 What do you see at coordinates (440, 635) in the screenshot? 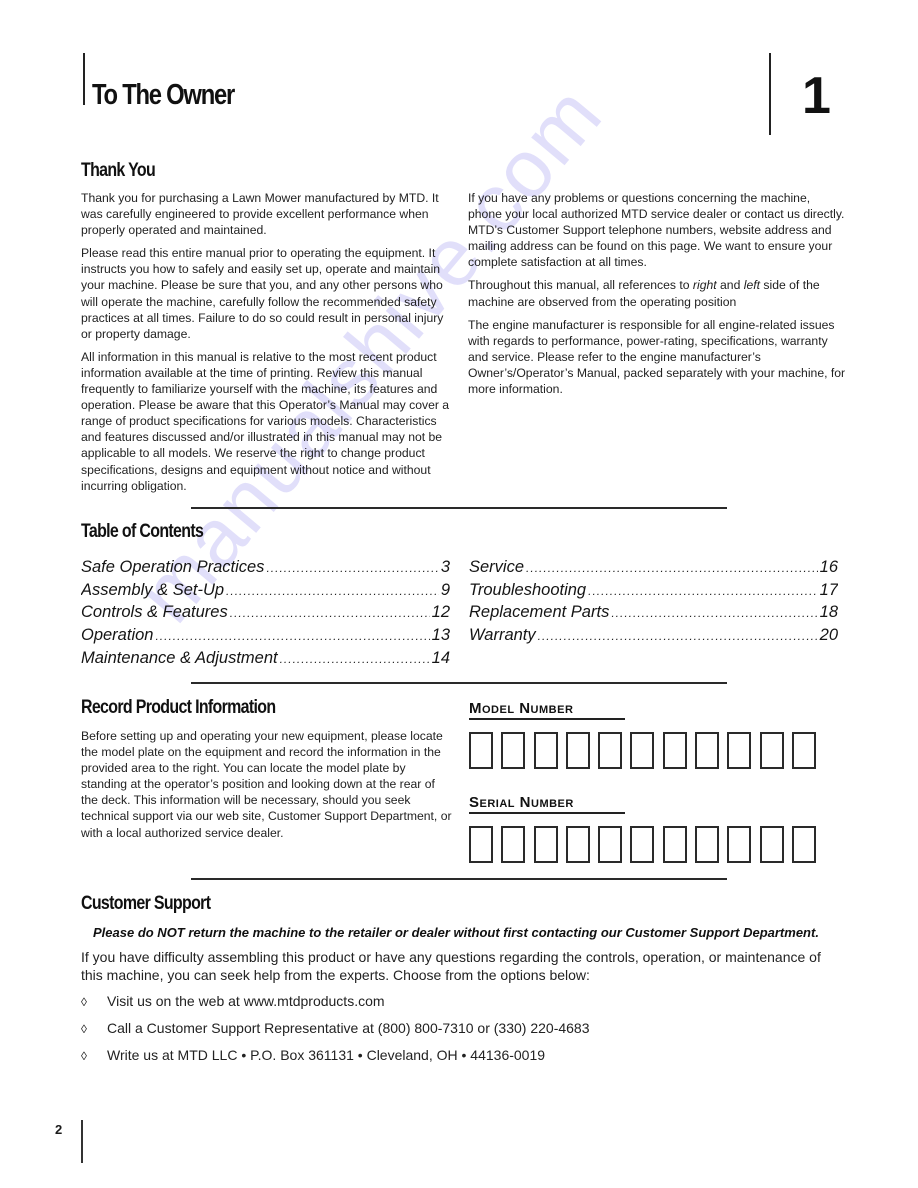
I see `toc-page: 13` at bounding box center [440, 635].